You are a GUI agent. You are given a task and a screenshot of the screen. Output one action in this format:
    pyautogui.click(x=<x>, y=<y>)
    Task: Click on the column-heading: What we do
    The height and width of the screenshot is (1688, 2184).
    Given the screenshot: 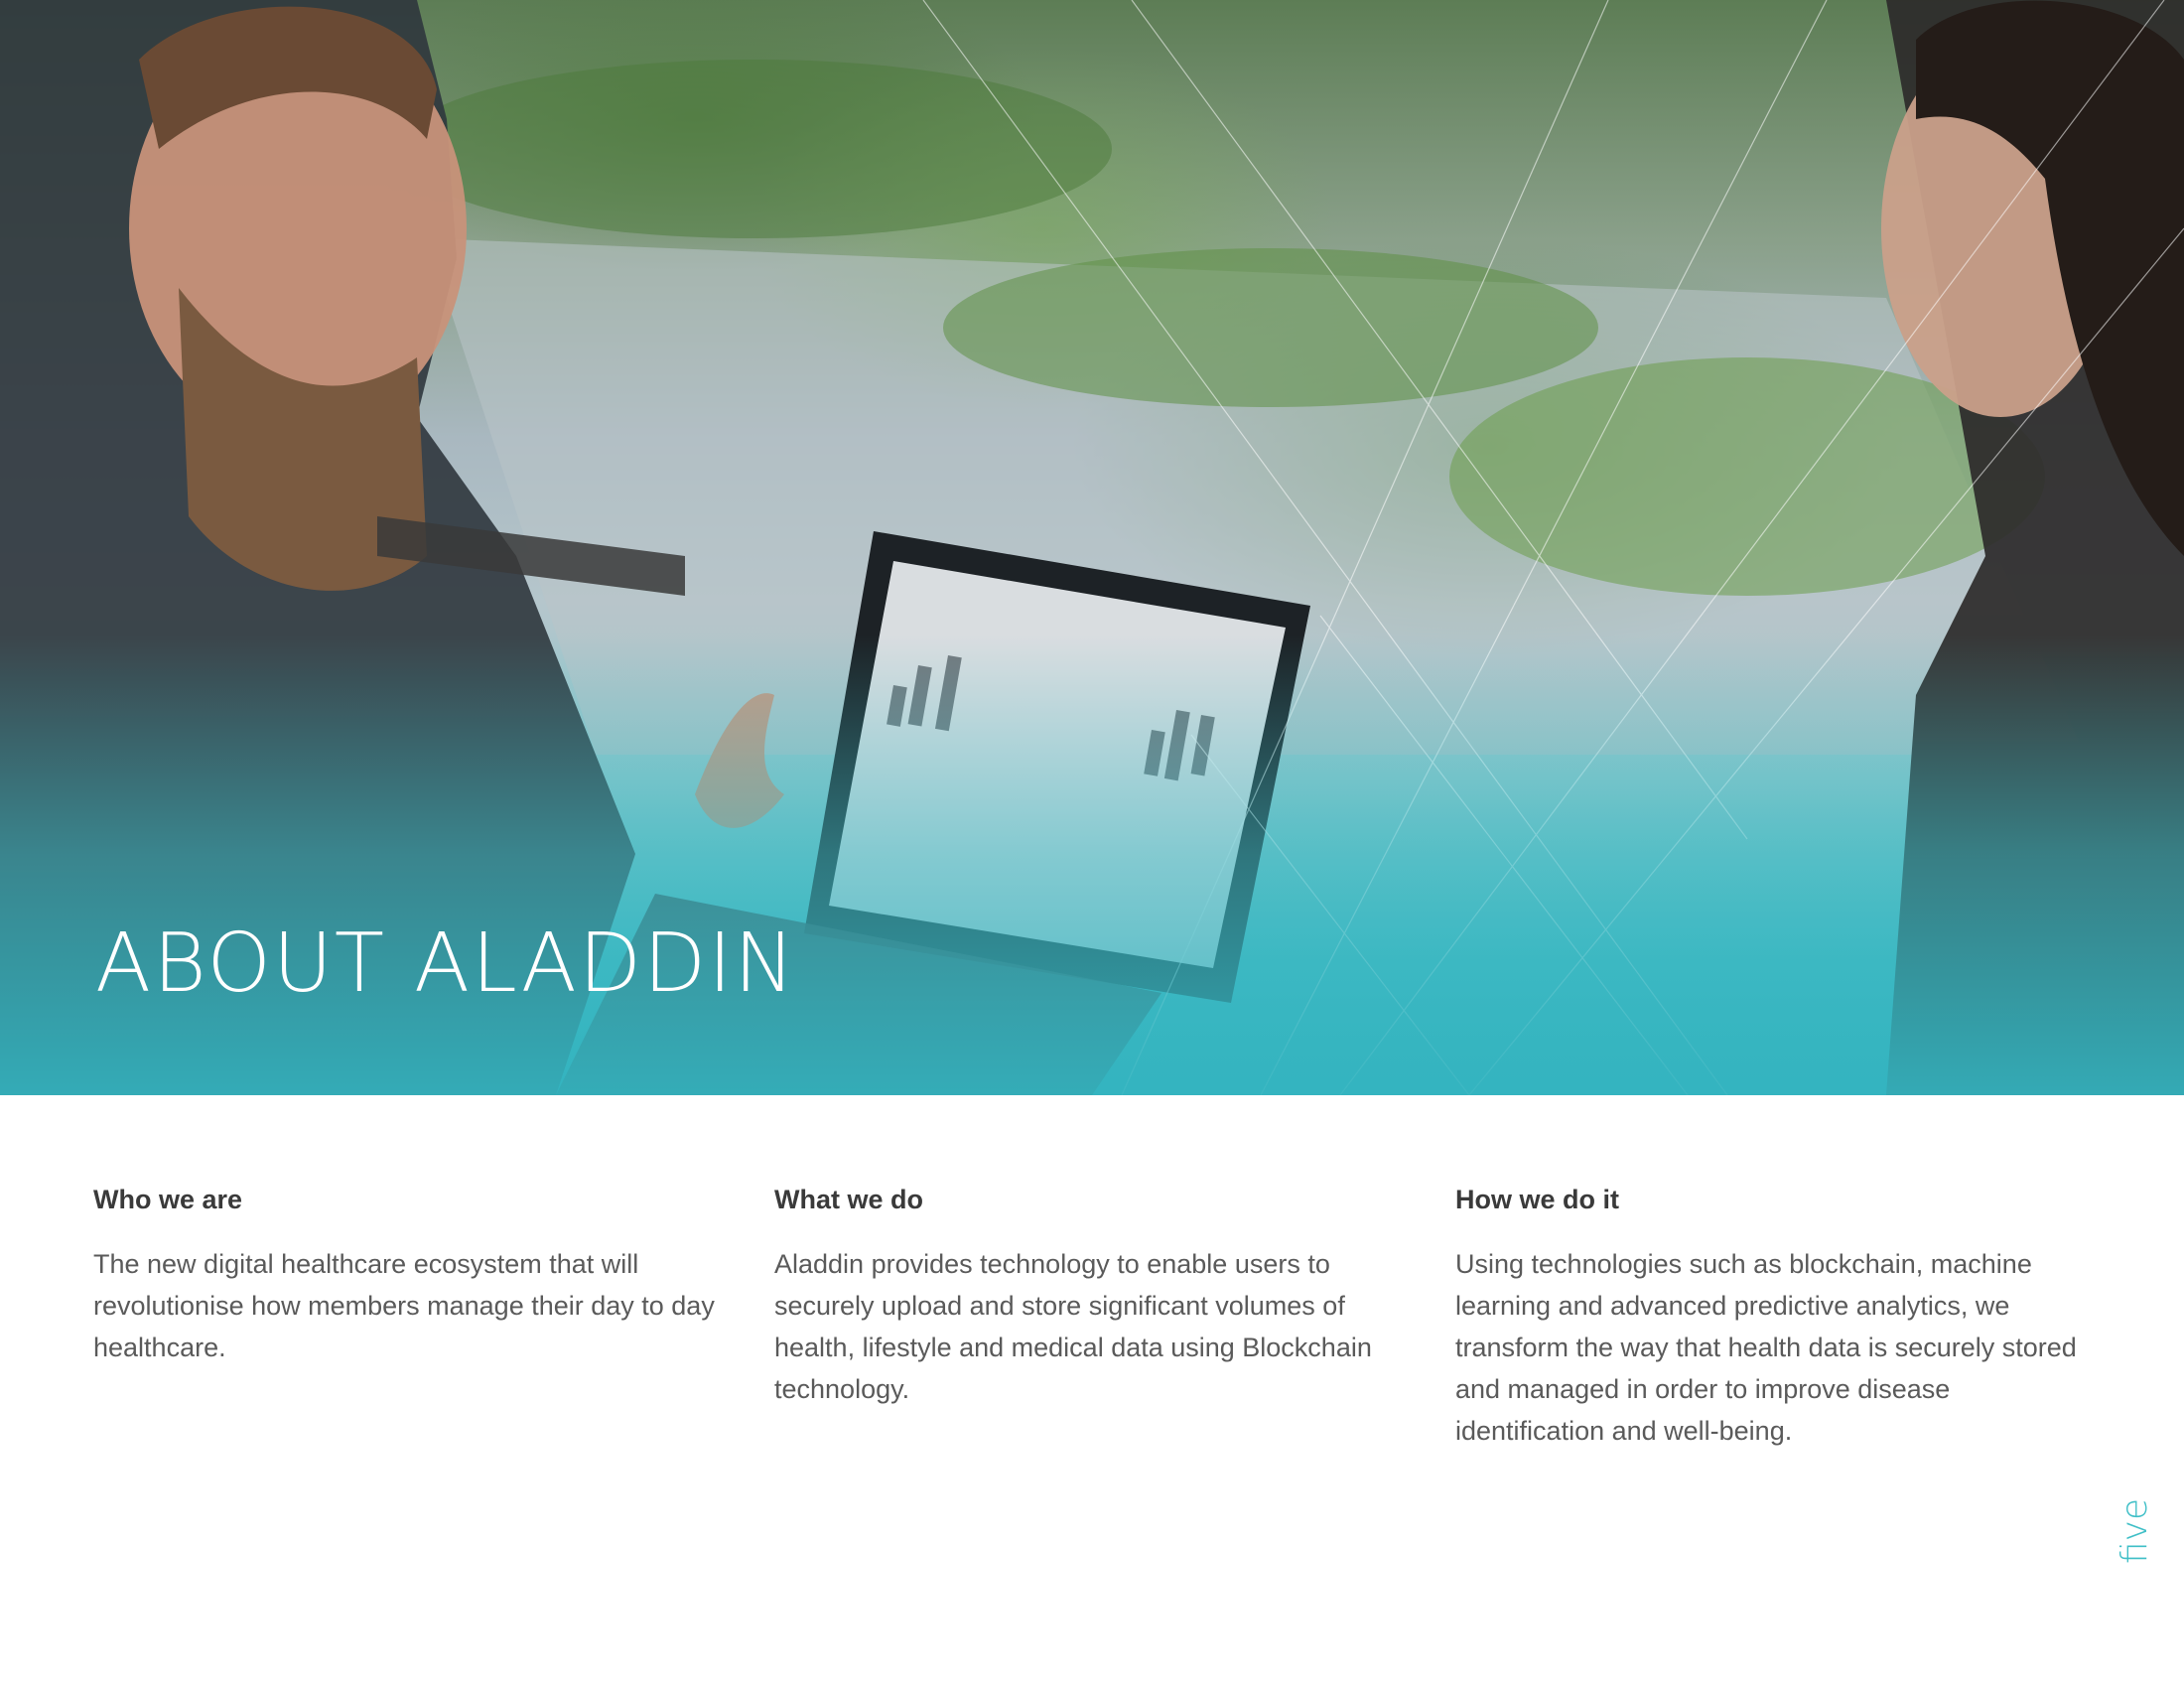 What is the action you would take?
    pyautogui.click(x=848, y=1199)
    